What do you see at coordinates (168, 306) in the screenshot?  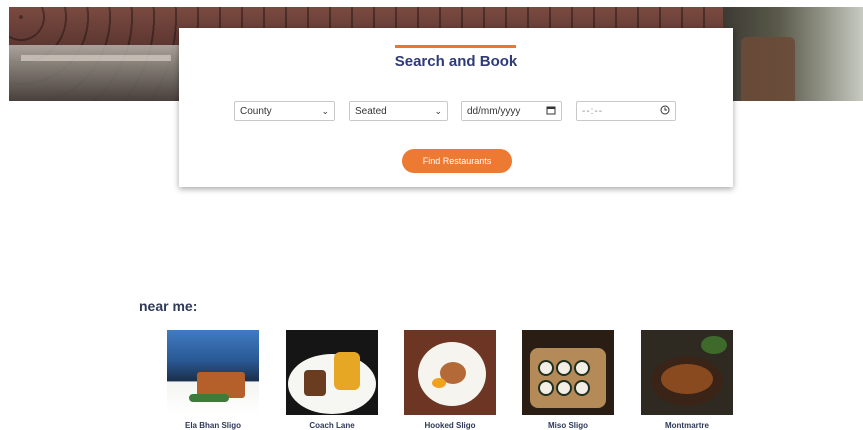 I see `near-me-heading: near me:` at bounding box center [168, 306].